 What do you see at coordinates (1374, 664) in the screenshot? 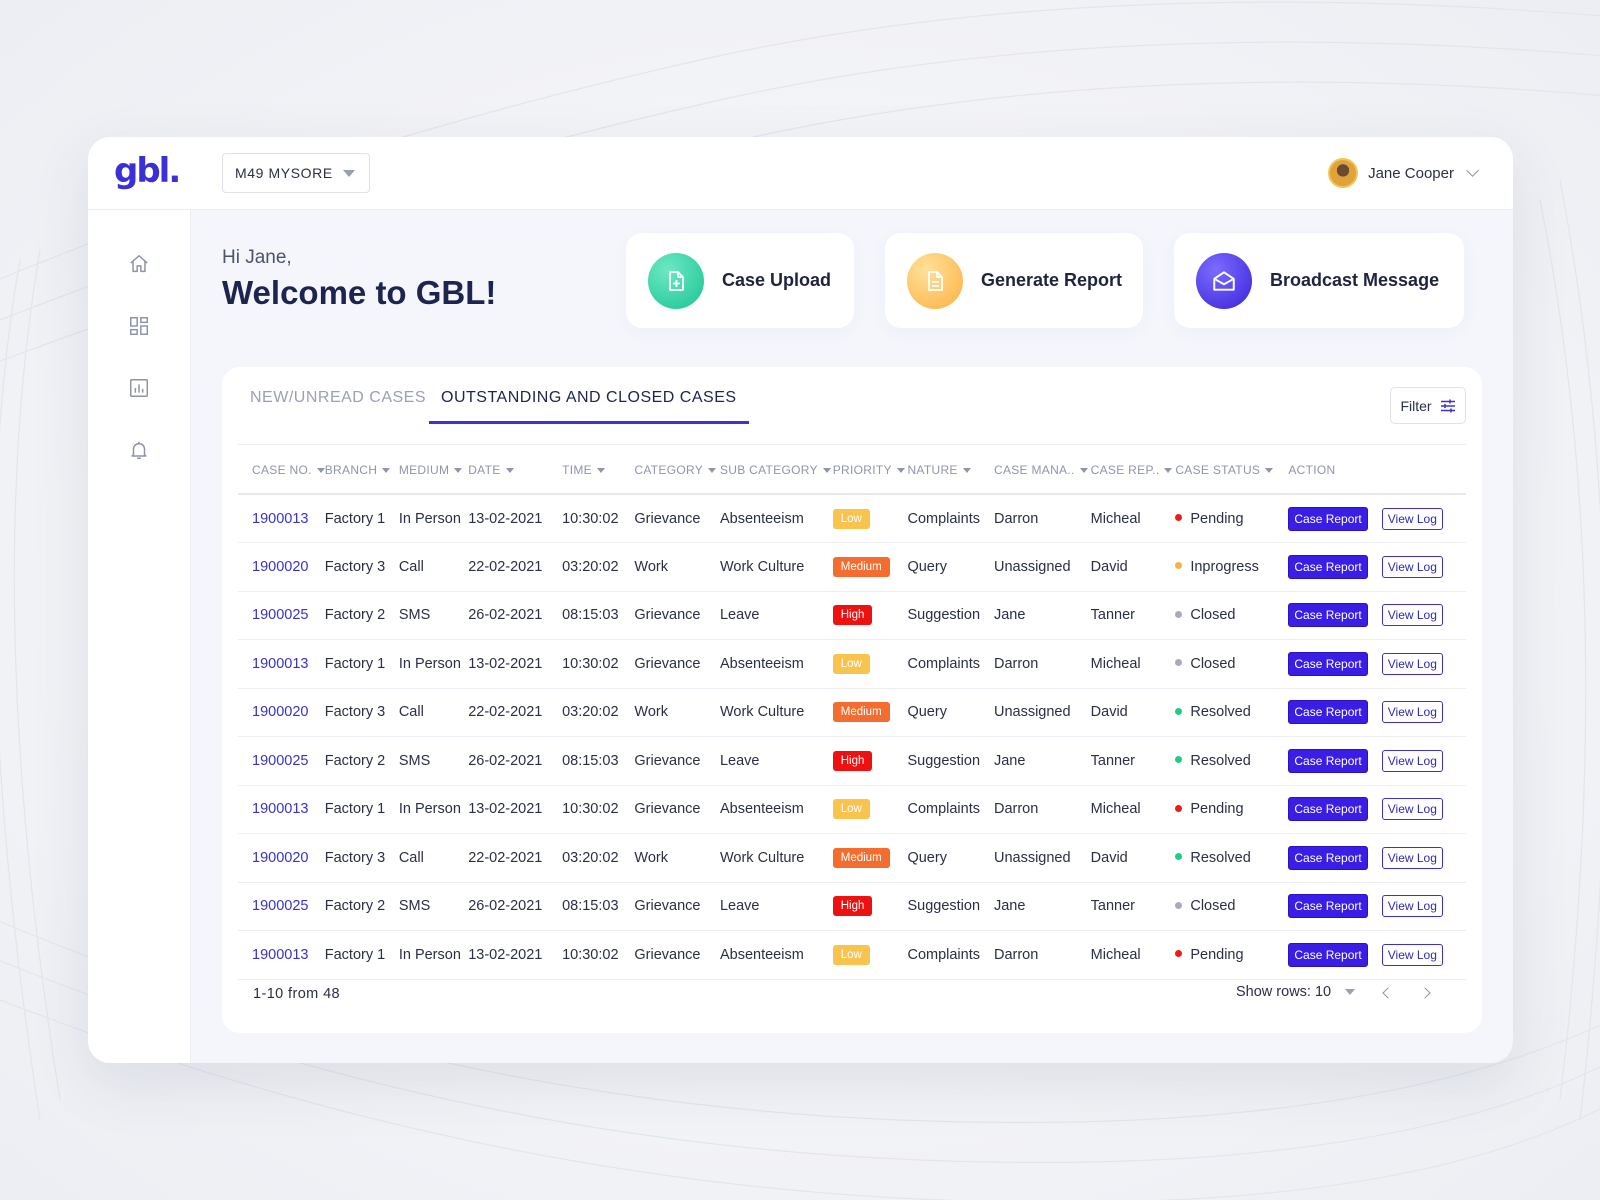
I see `cell-action: Case Report View Log` at bounding box center [1374, 664].